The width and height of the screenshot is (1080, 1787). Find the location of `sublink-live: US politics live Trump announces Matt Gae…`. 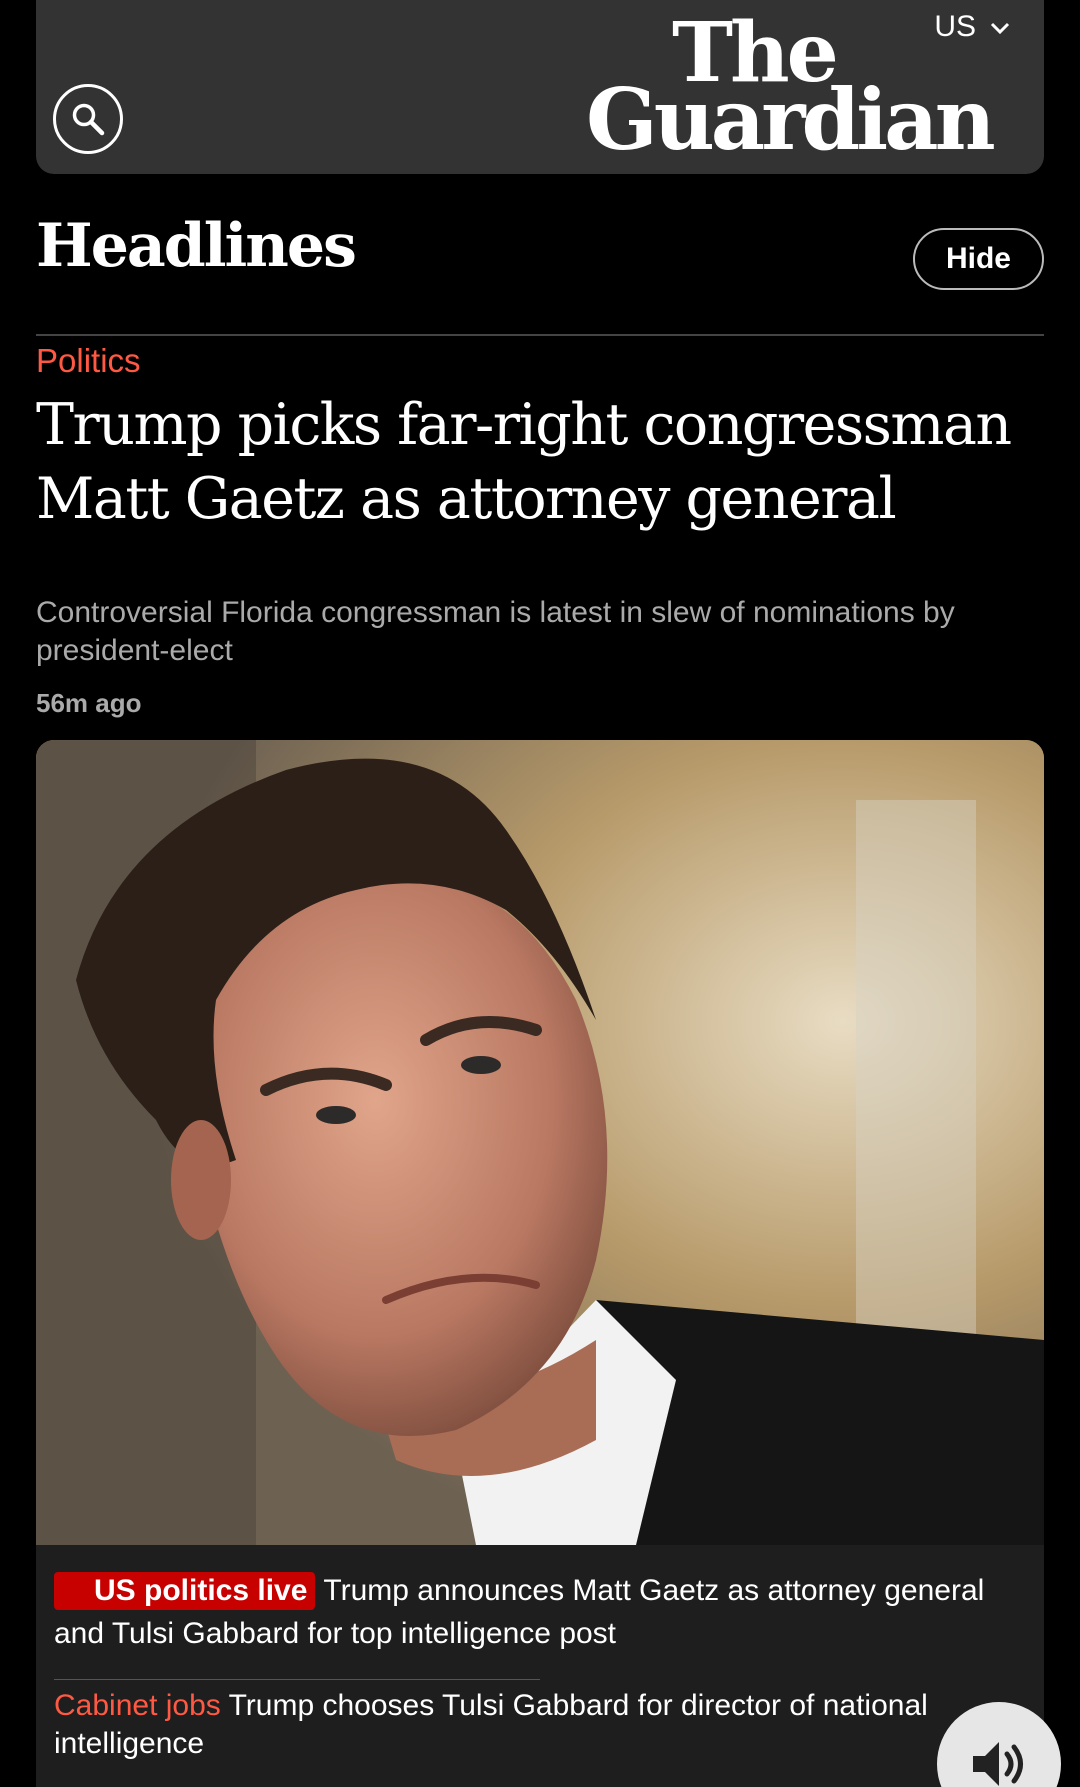

sublink-live: US politics live Trump announces Matt Gae… is located at coordinates (534, 1612).